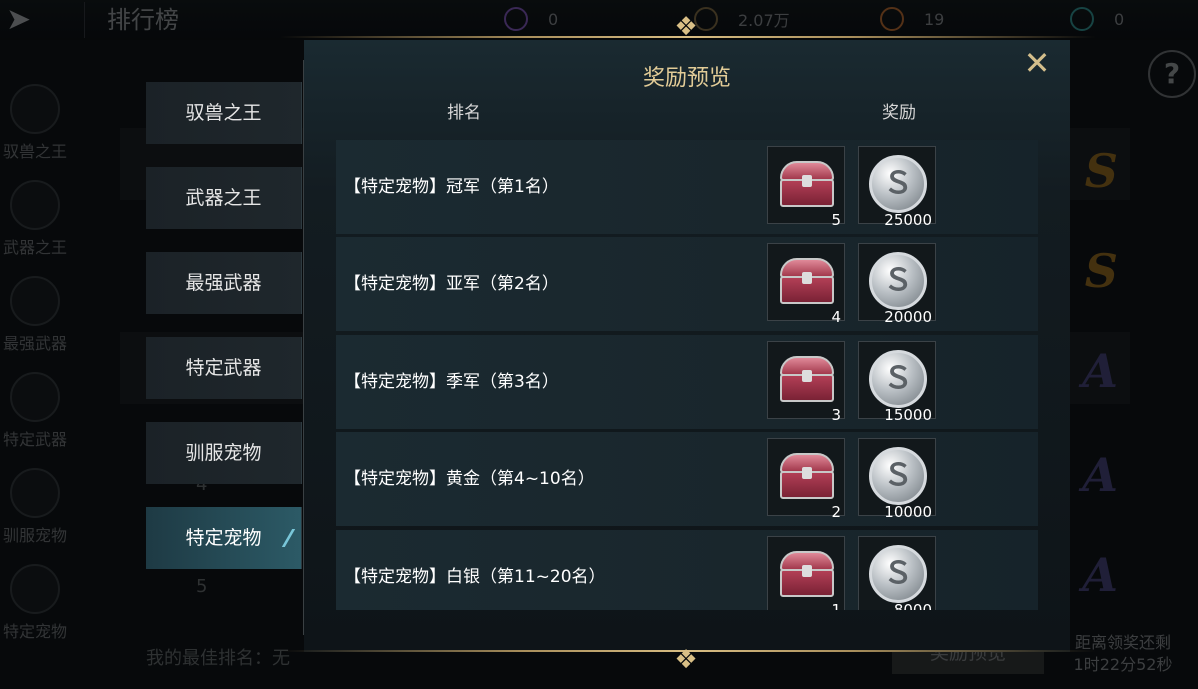 The image size is (1198, 689). I want to click on chest-item-slot: 5, so click(806, 187).